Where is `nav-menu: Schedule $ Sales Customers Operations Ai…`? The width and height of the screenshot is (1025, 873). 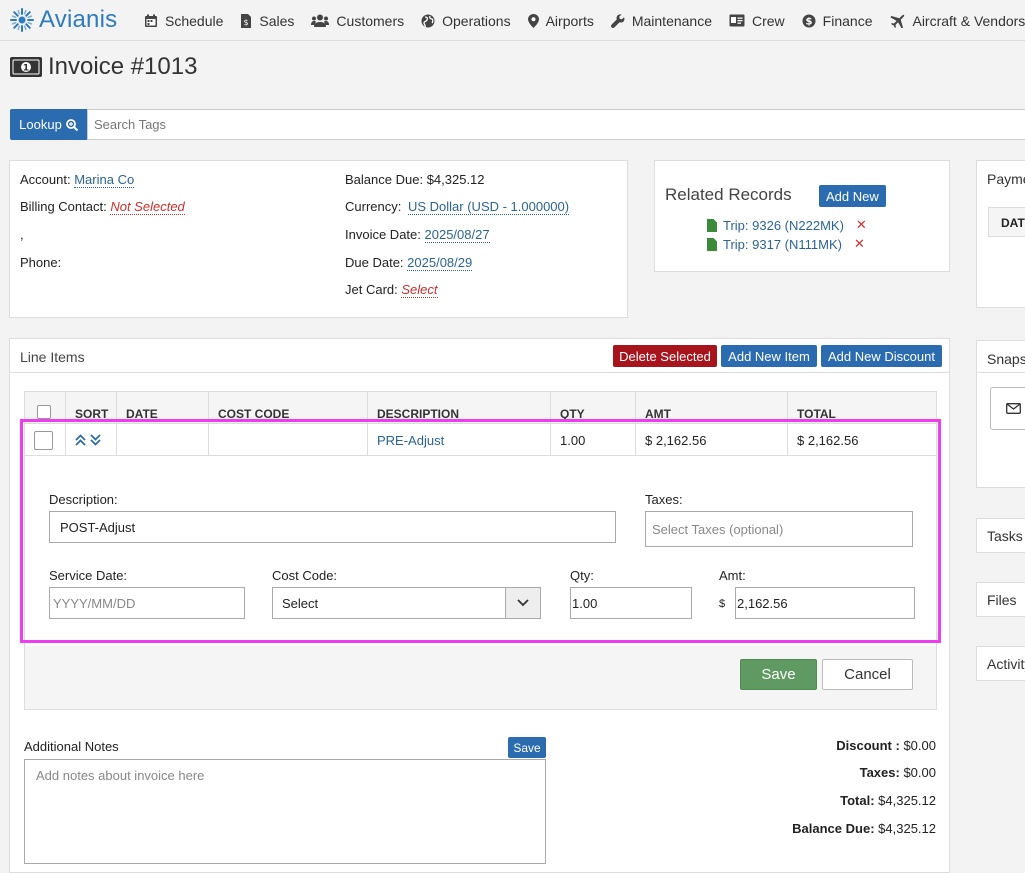 nav-menu: Schedule $ Sales Customers Operations Ai… is located at coordinates (584, 20).